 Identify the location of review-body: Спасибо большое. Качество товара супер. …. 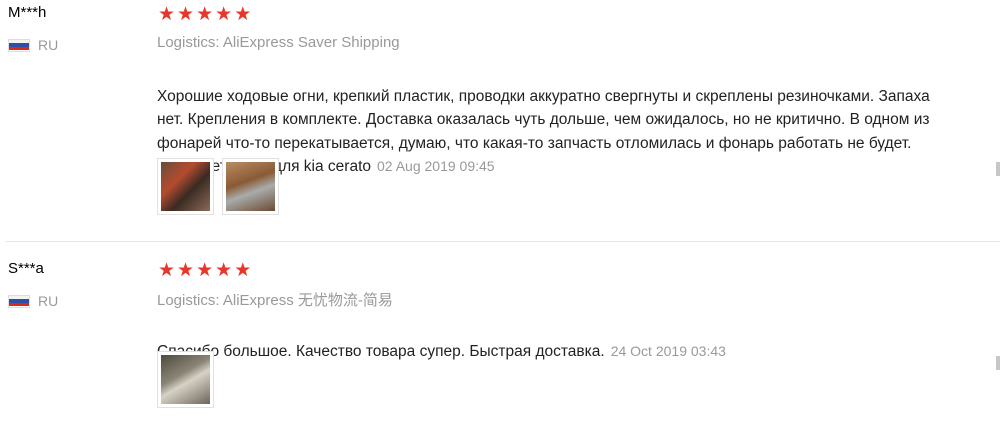
(381, 351).